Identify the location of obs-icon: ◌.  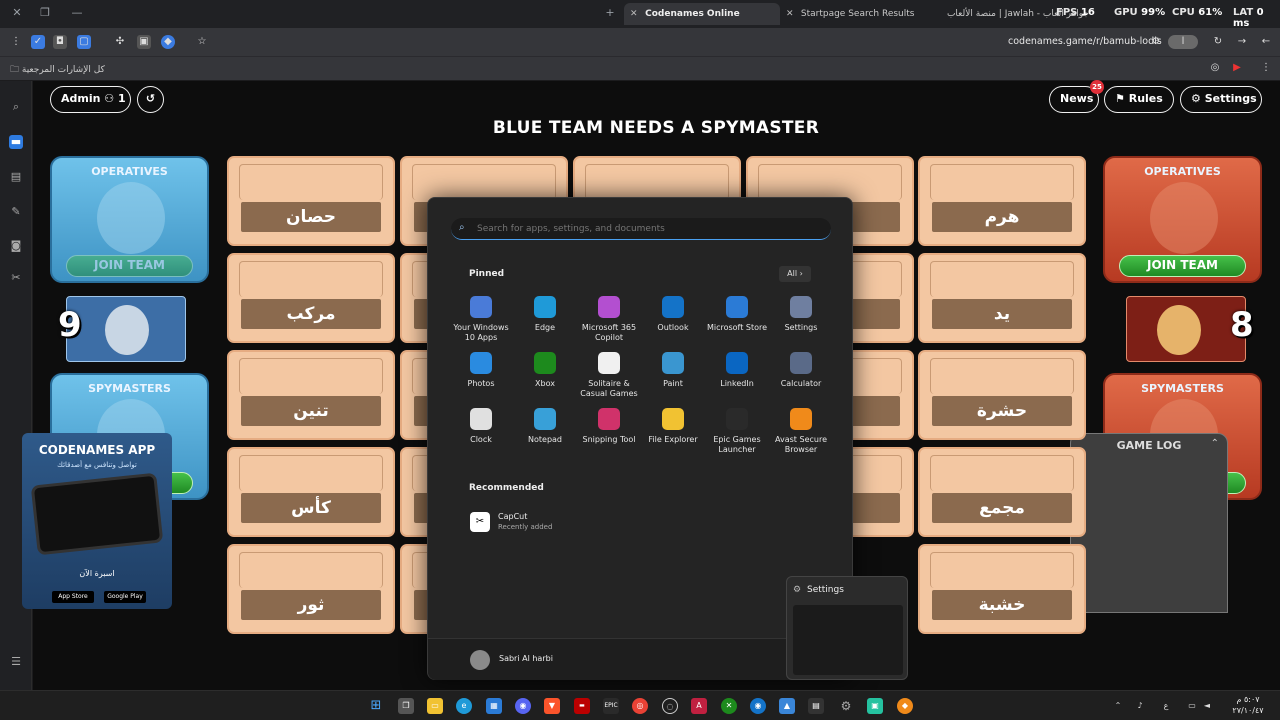
(670, 706).